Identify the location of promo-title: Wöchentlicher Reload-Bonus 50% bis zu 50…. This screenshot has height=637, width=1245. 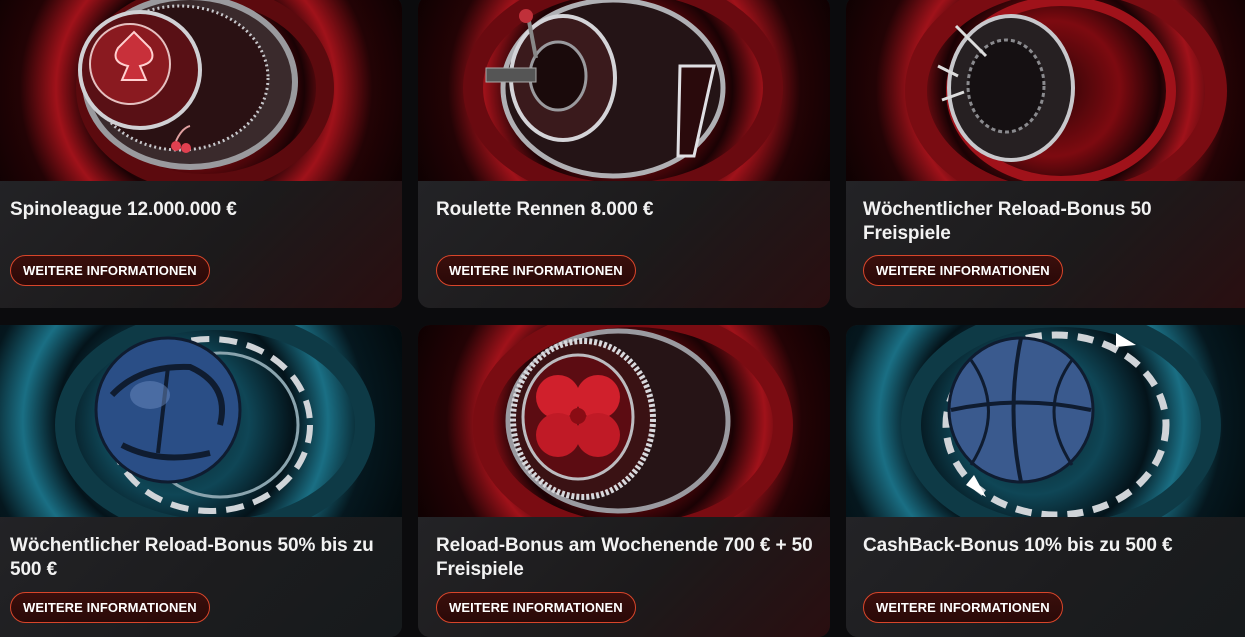
(192, 557).